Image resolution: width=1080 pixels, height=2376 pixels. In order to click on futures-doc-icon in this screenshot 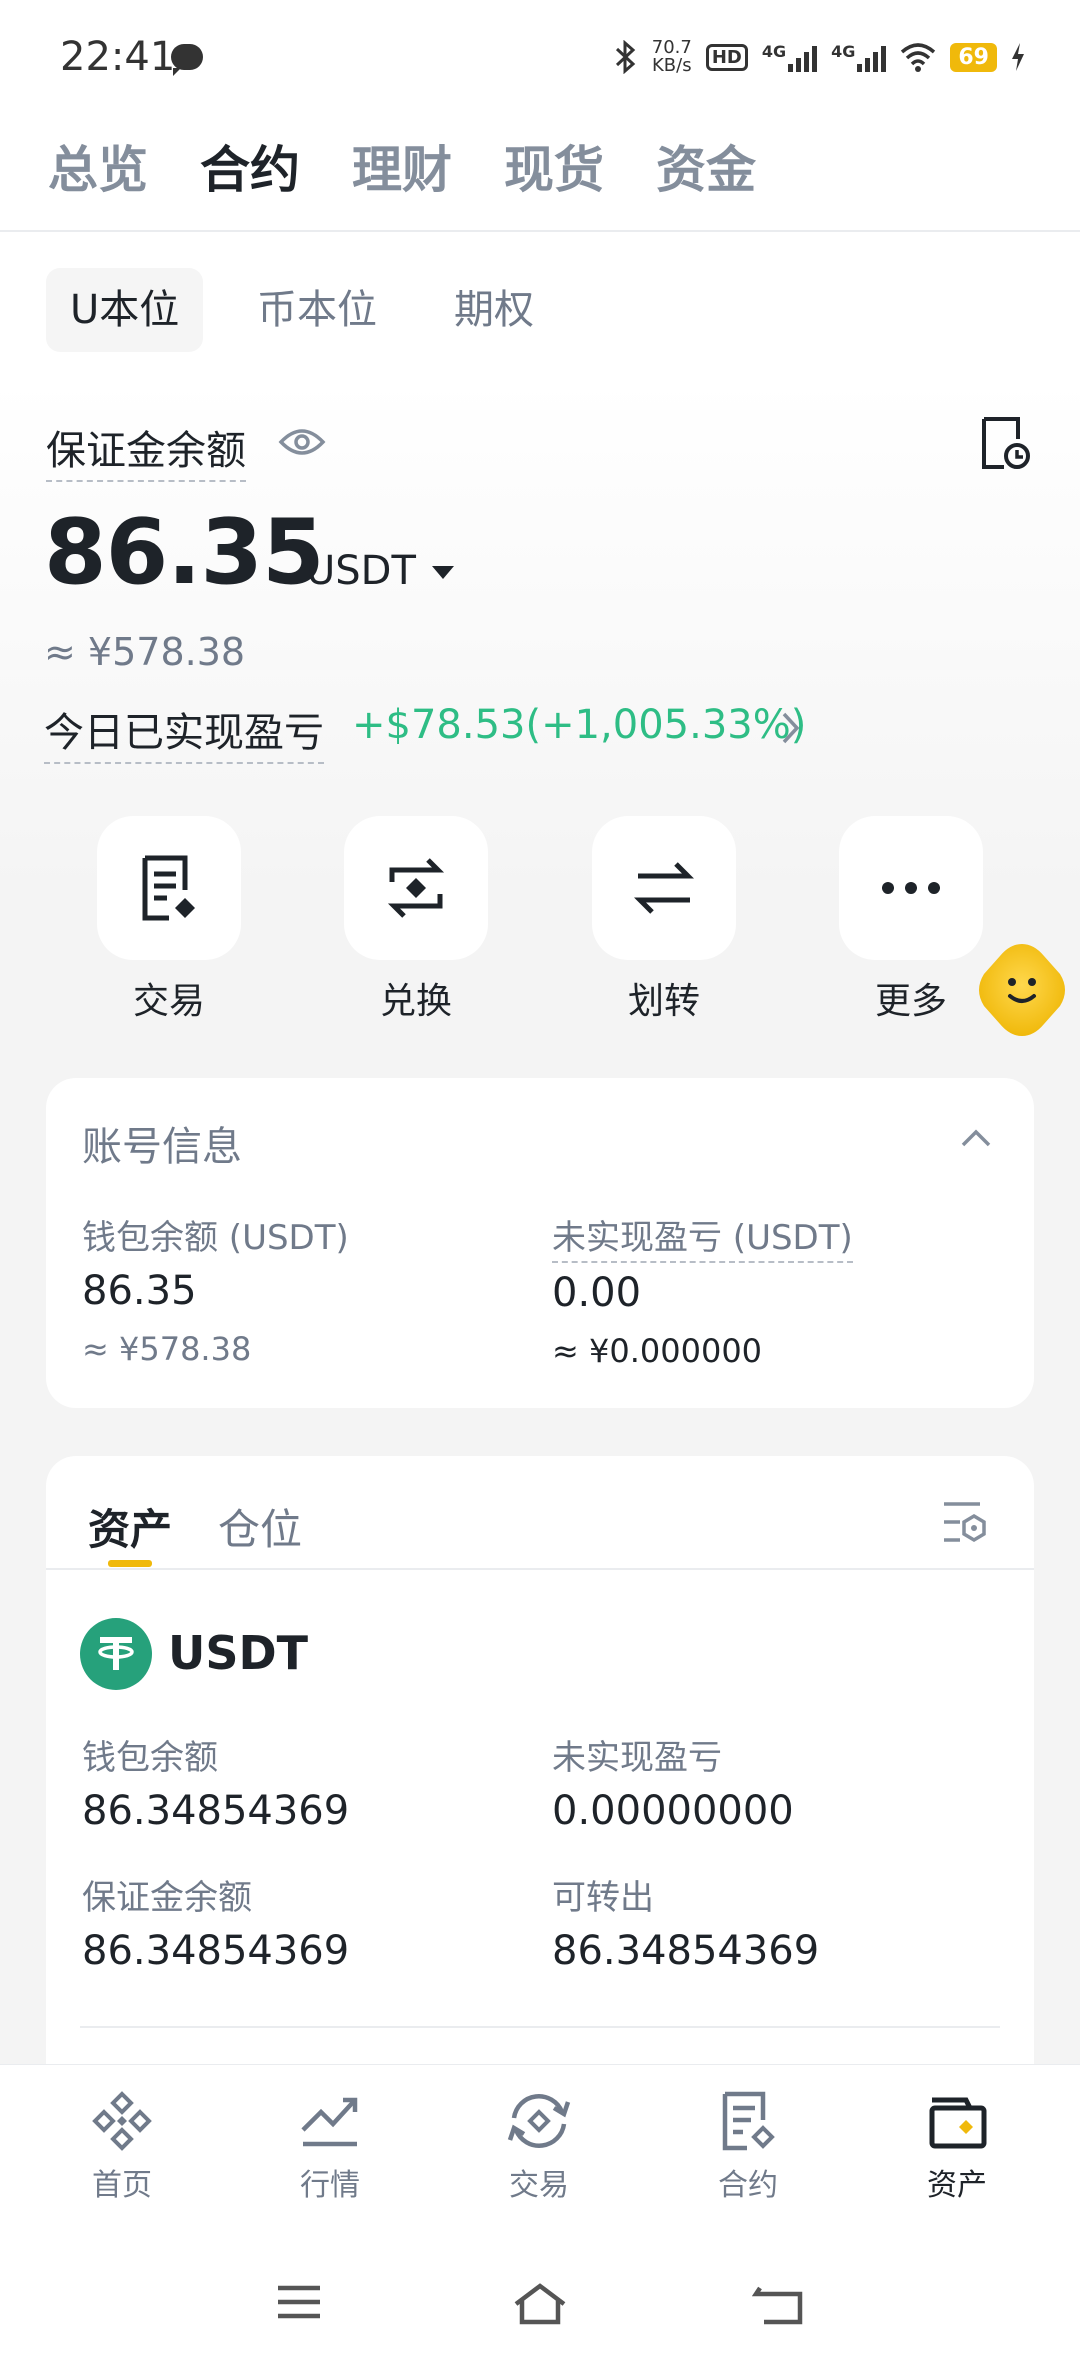, I will do `click(748, 2121)`.